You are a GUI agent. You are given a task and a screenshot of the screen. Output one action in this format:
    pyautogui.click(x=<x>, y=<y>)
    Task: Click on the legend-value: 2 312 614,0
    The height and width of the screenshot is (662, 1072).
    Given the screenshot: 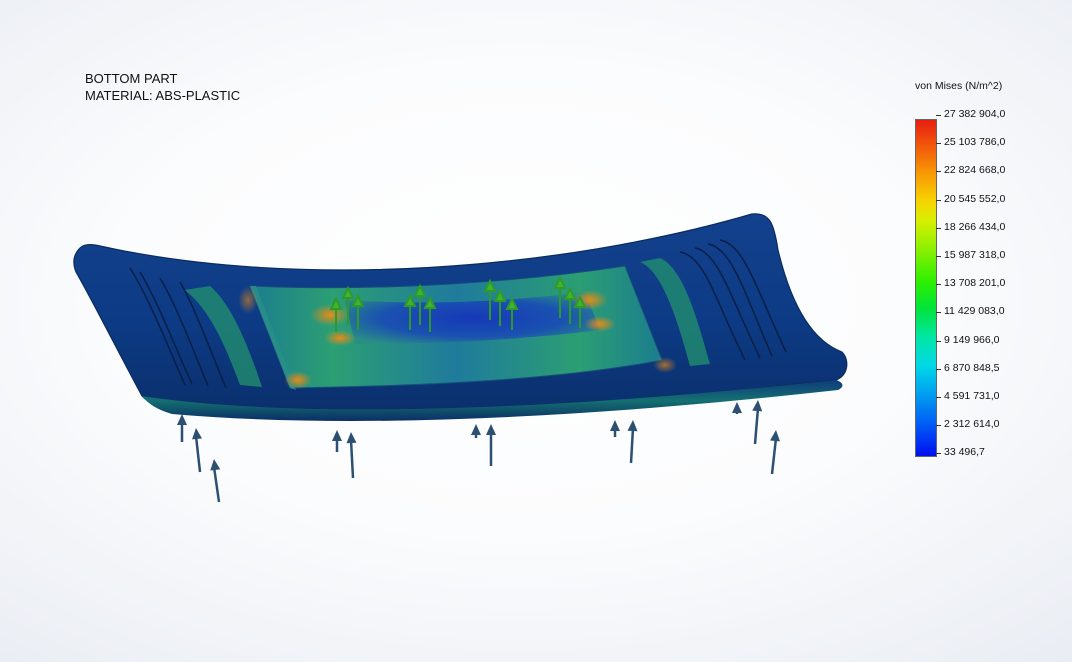 What is the action you would take?
    pyautogui.click(x=972, y=424)
    